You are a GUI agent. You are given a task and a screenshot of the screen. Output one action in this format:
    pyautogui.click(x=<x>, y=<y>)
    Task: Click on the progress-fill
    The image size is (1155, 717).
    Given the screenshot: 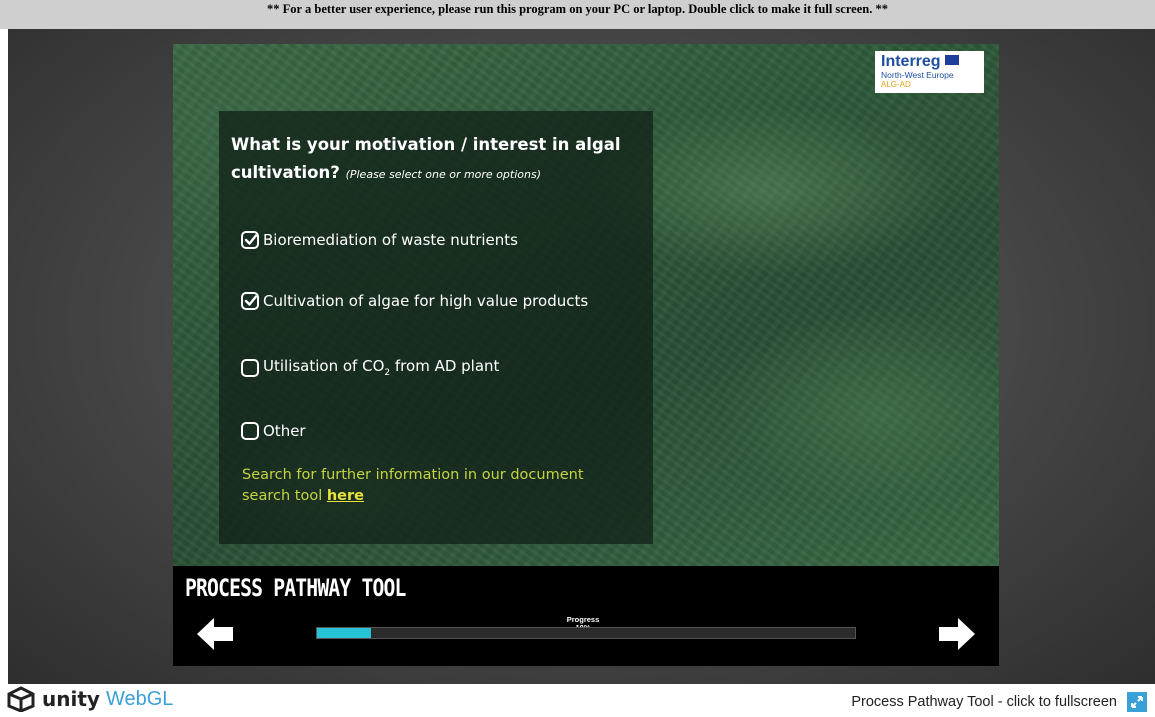 What is the action you would take?
    pyautogui.click(x=344, y=633)
    